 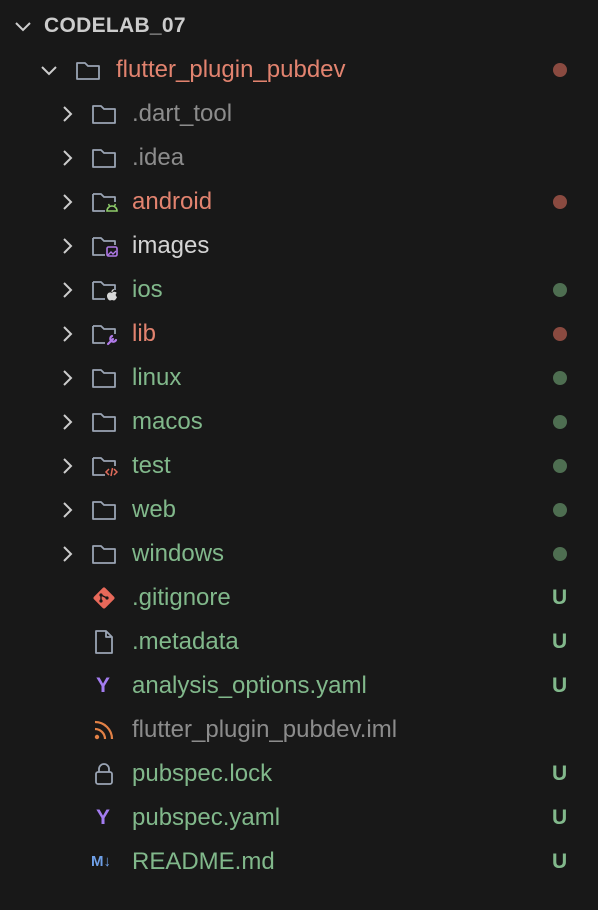 What do you see at coordinates (171, 245) in the screenshot?
I see `folder-label: images` at bounding box center [171, 245].